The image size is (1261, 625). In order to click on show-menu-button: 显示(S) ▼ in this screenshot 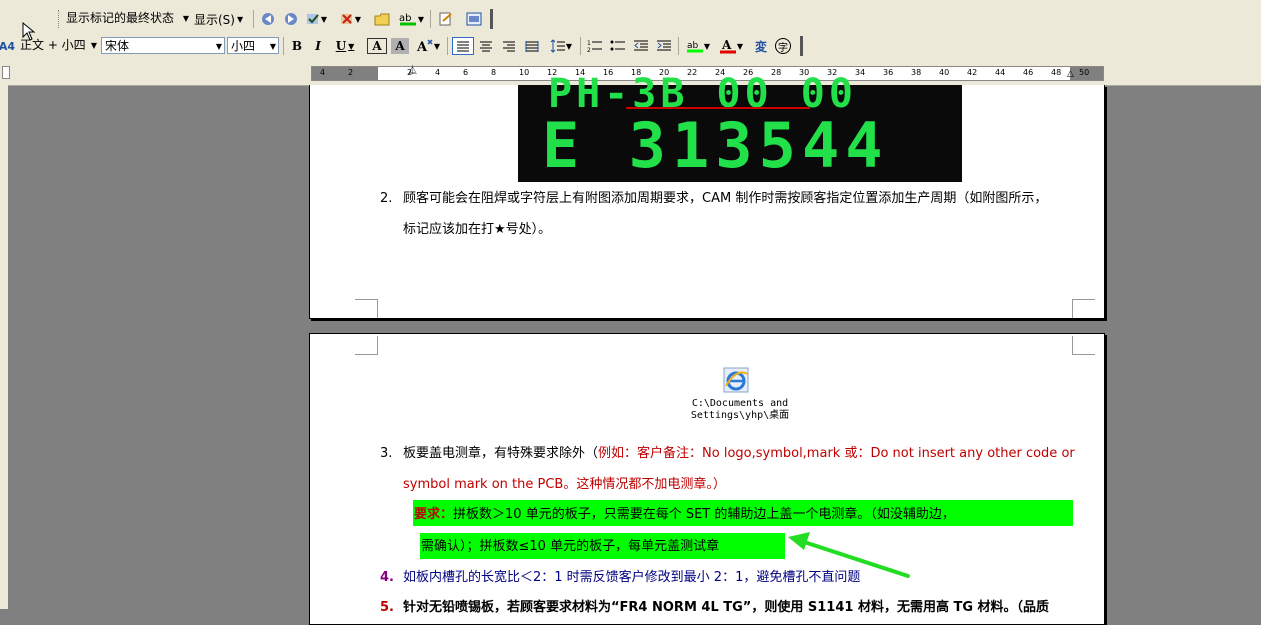, I will do `click(222, 19)`.